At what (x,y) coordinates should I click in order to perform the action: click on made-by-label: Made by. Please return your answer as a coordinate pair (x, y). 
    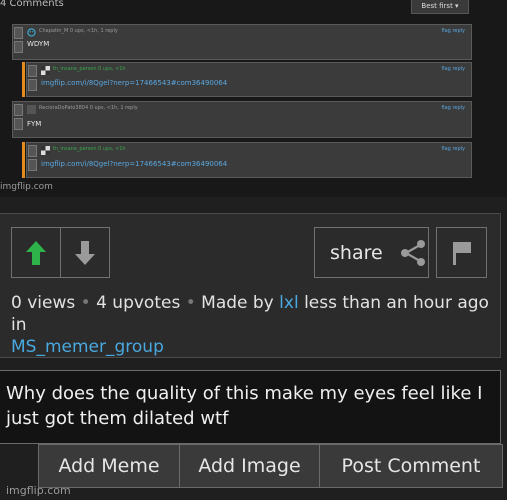
    Looking at the image, I should click on (237, 303).